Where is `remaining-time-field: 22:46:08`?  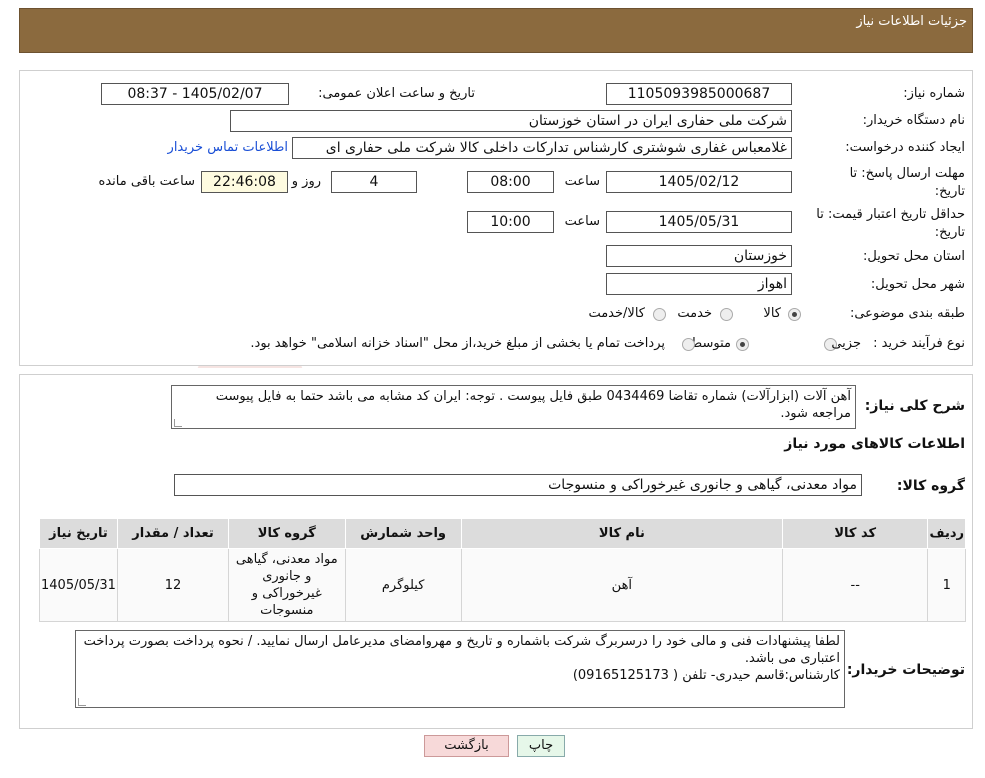 remaining-time-field: 22:46:08 is located at coordinates (244, 182).